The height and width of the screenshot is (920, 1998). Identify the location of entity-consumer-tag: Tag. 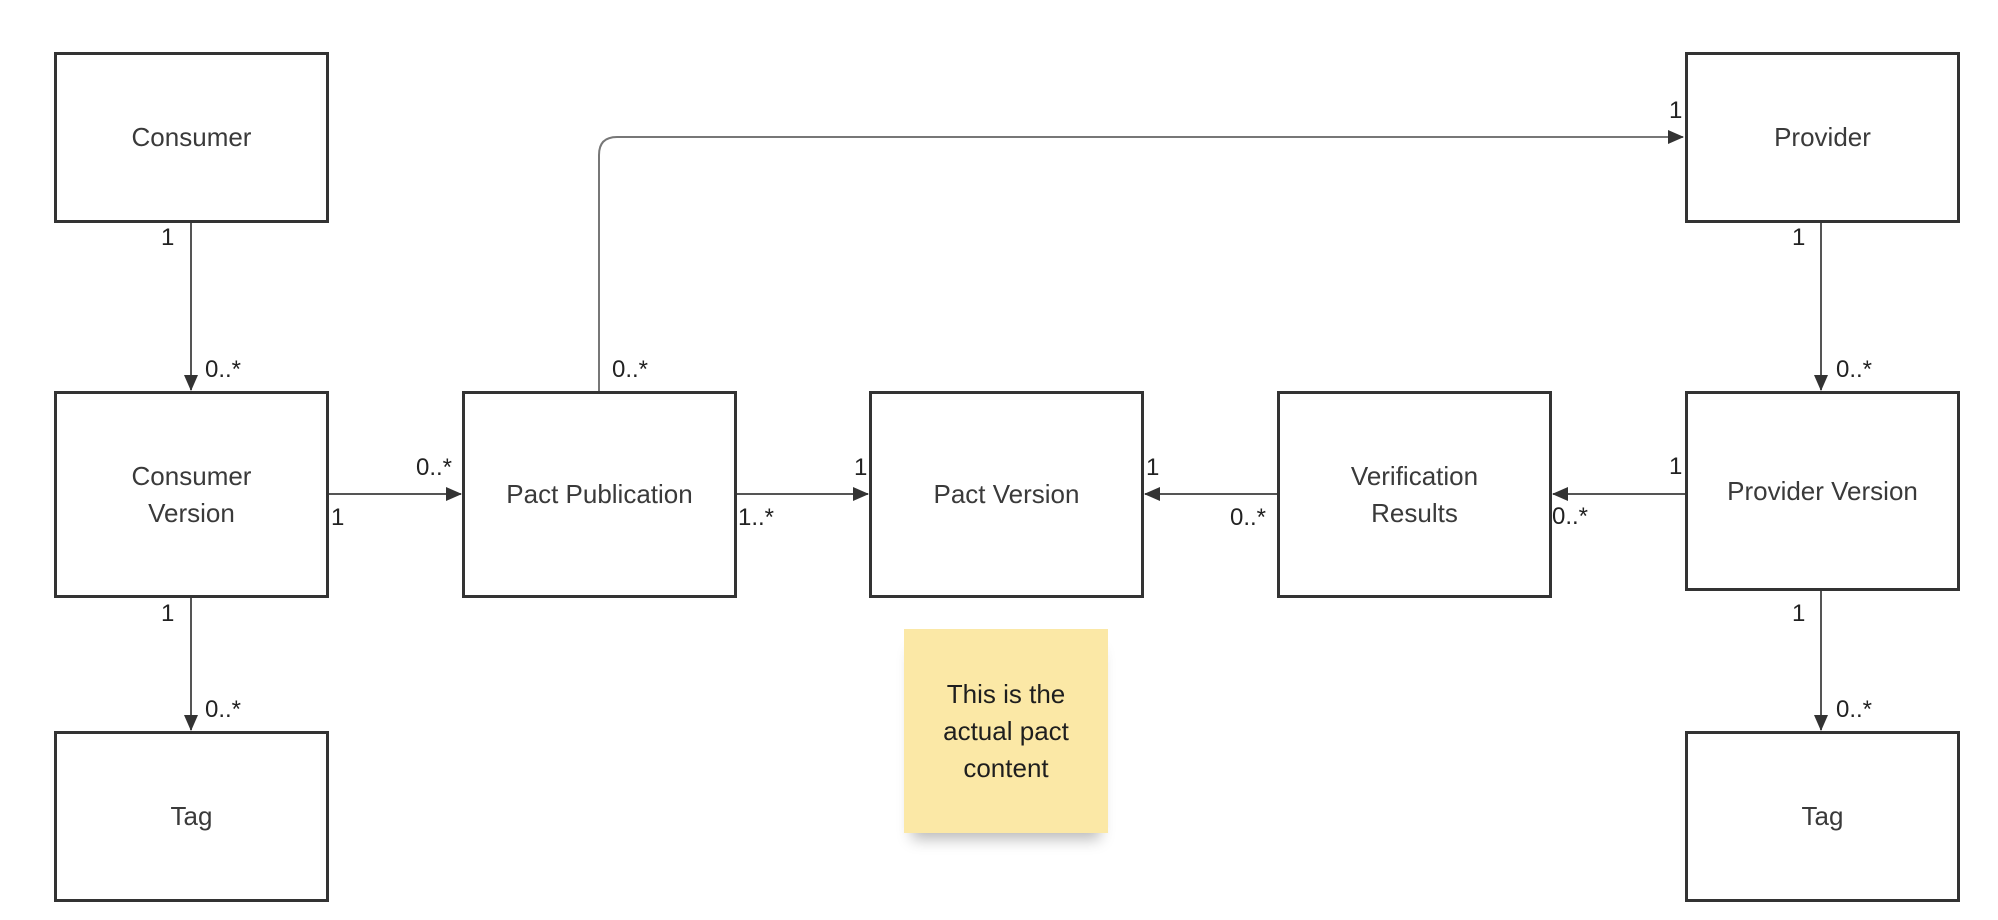
(191, 816).